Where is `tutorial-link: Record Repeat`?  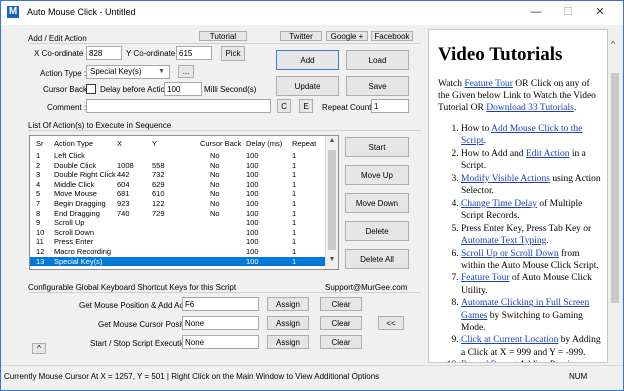
tutorial-link: Record Repeat is located at coordinates (489, 361).